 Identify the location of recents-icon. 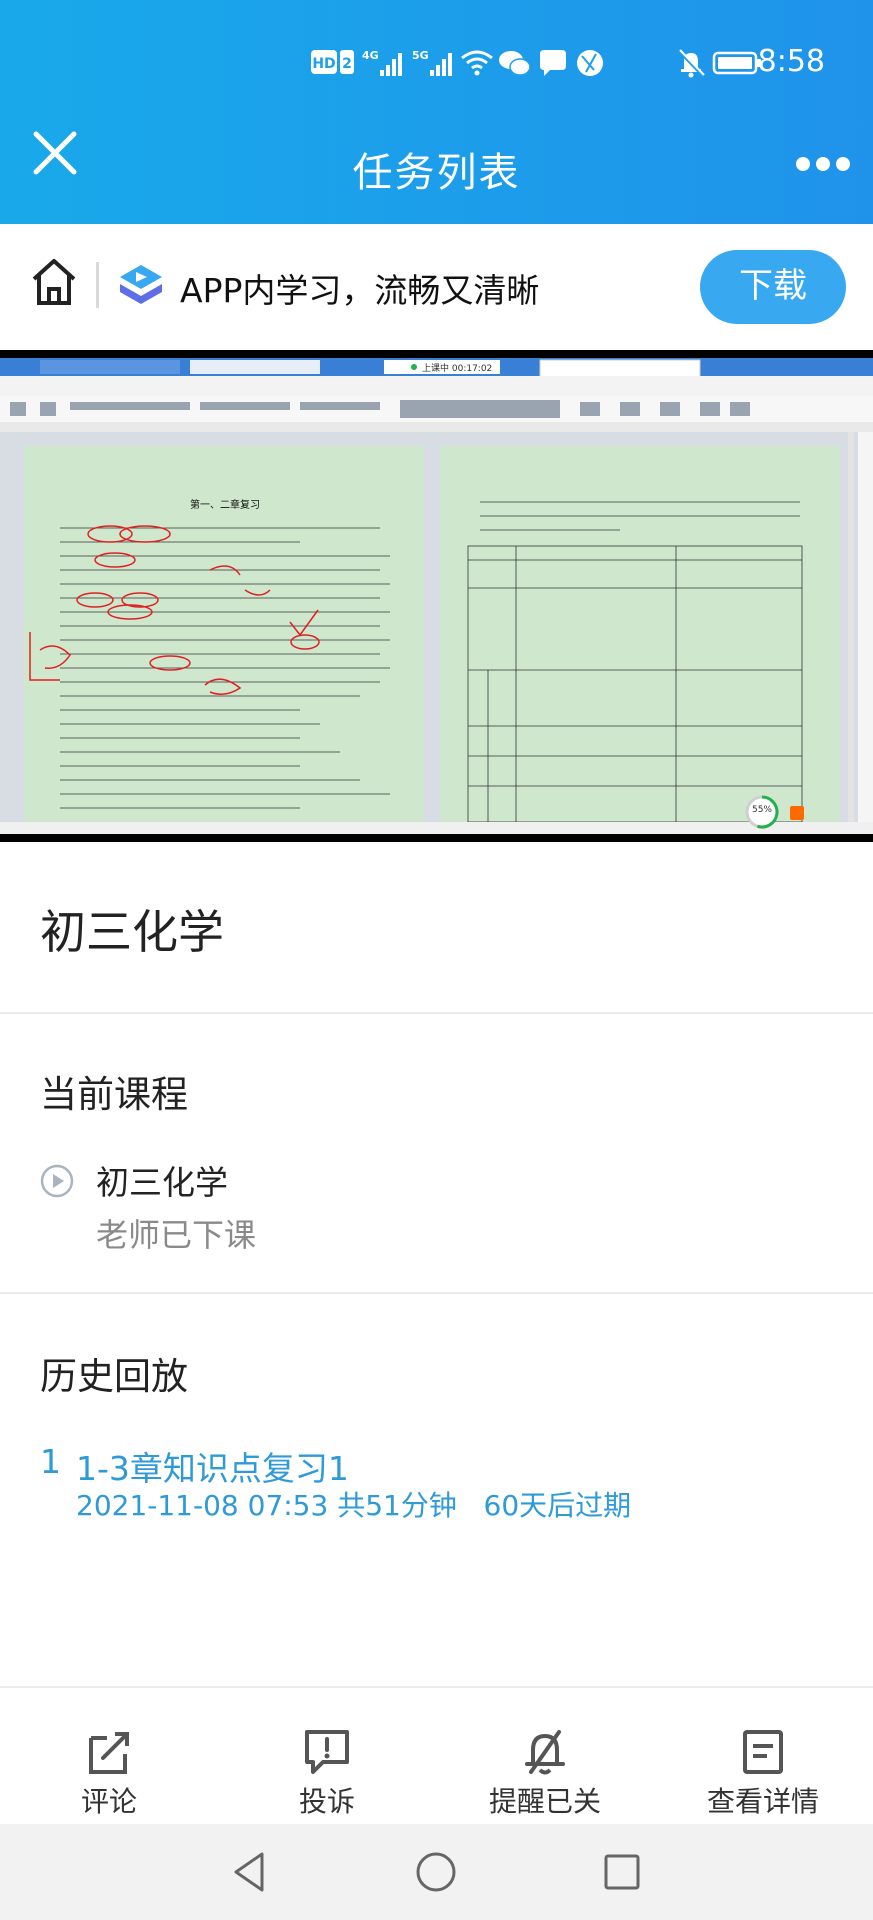
(622, 1872).